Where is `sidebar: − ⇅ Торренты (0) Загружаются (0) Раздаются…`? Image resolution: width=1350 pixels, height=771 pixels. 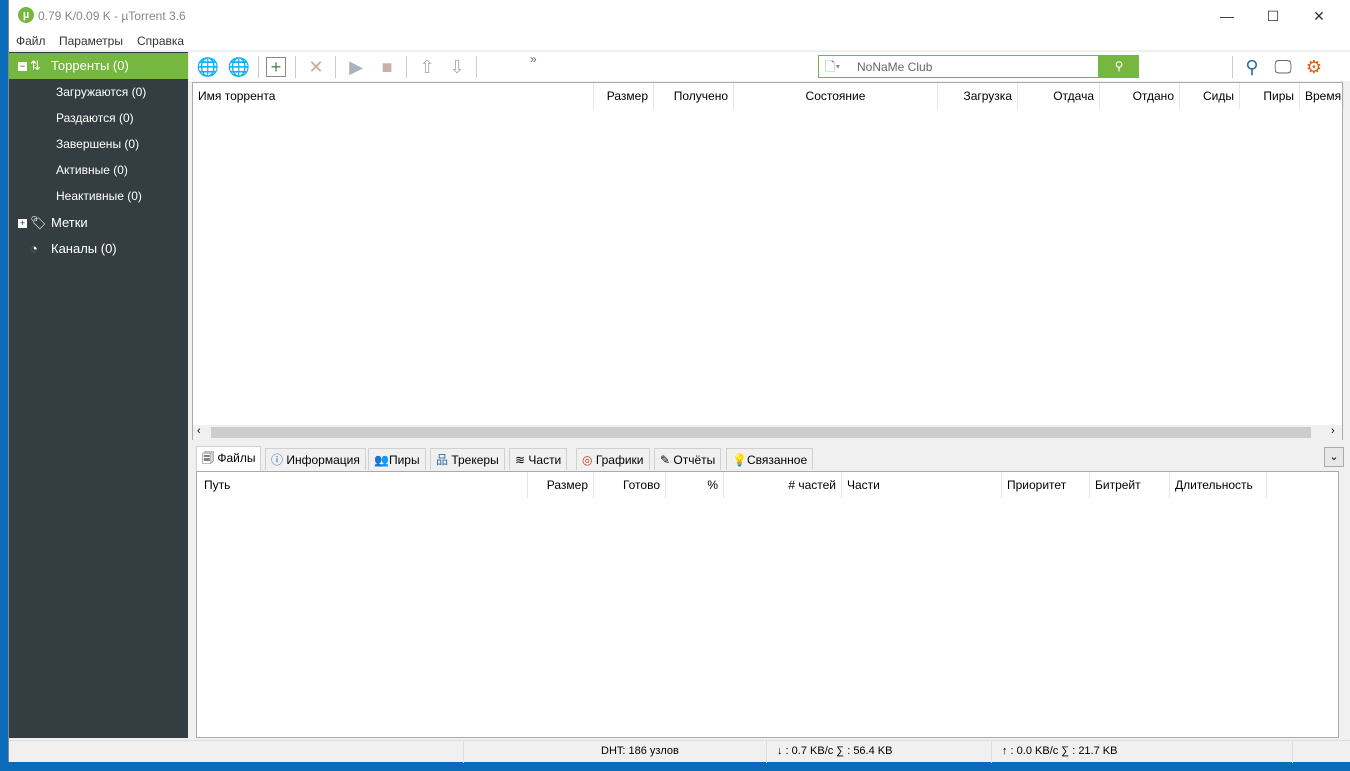 sidebar: − ⇅ Торренты (0) Загружаются (0) Раздаются… is located at coordinates (98, 395).